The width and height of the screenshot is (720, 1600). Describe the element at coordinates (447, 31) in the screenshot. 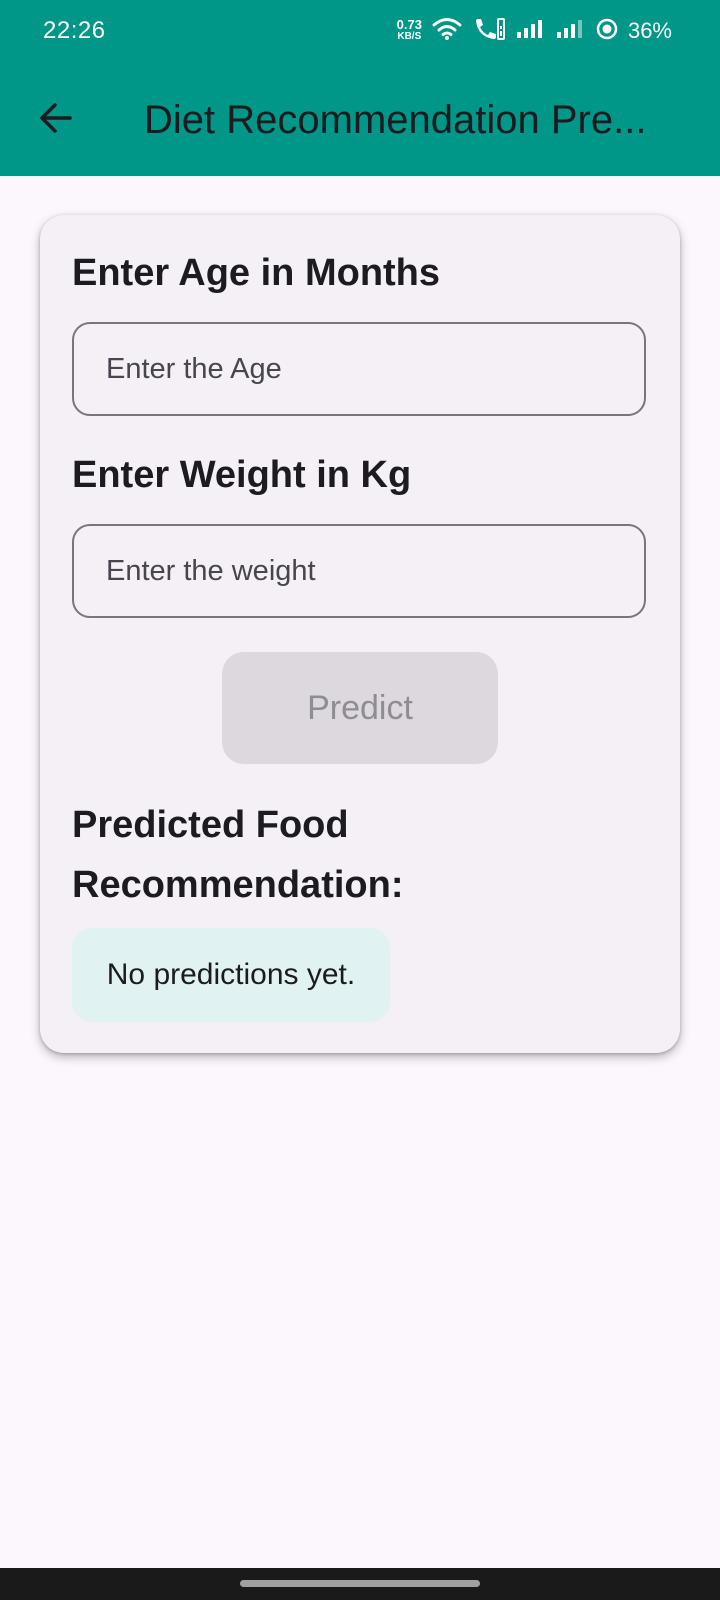

I see `wifi-icon` at that location.